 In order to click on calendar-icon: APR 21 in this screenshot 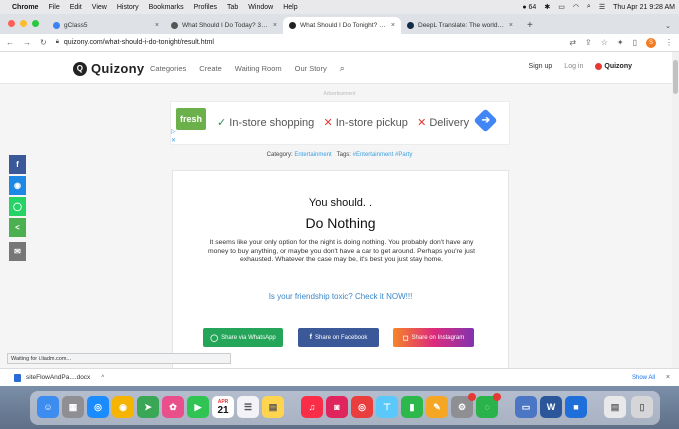, I will do `click(223, 407)`.